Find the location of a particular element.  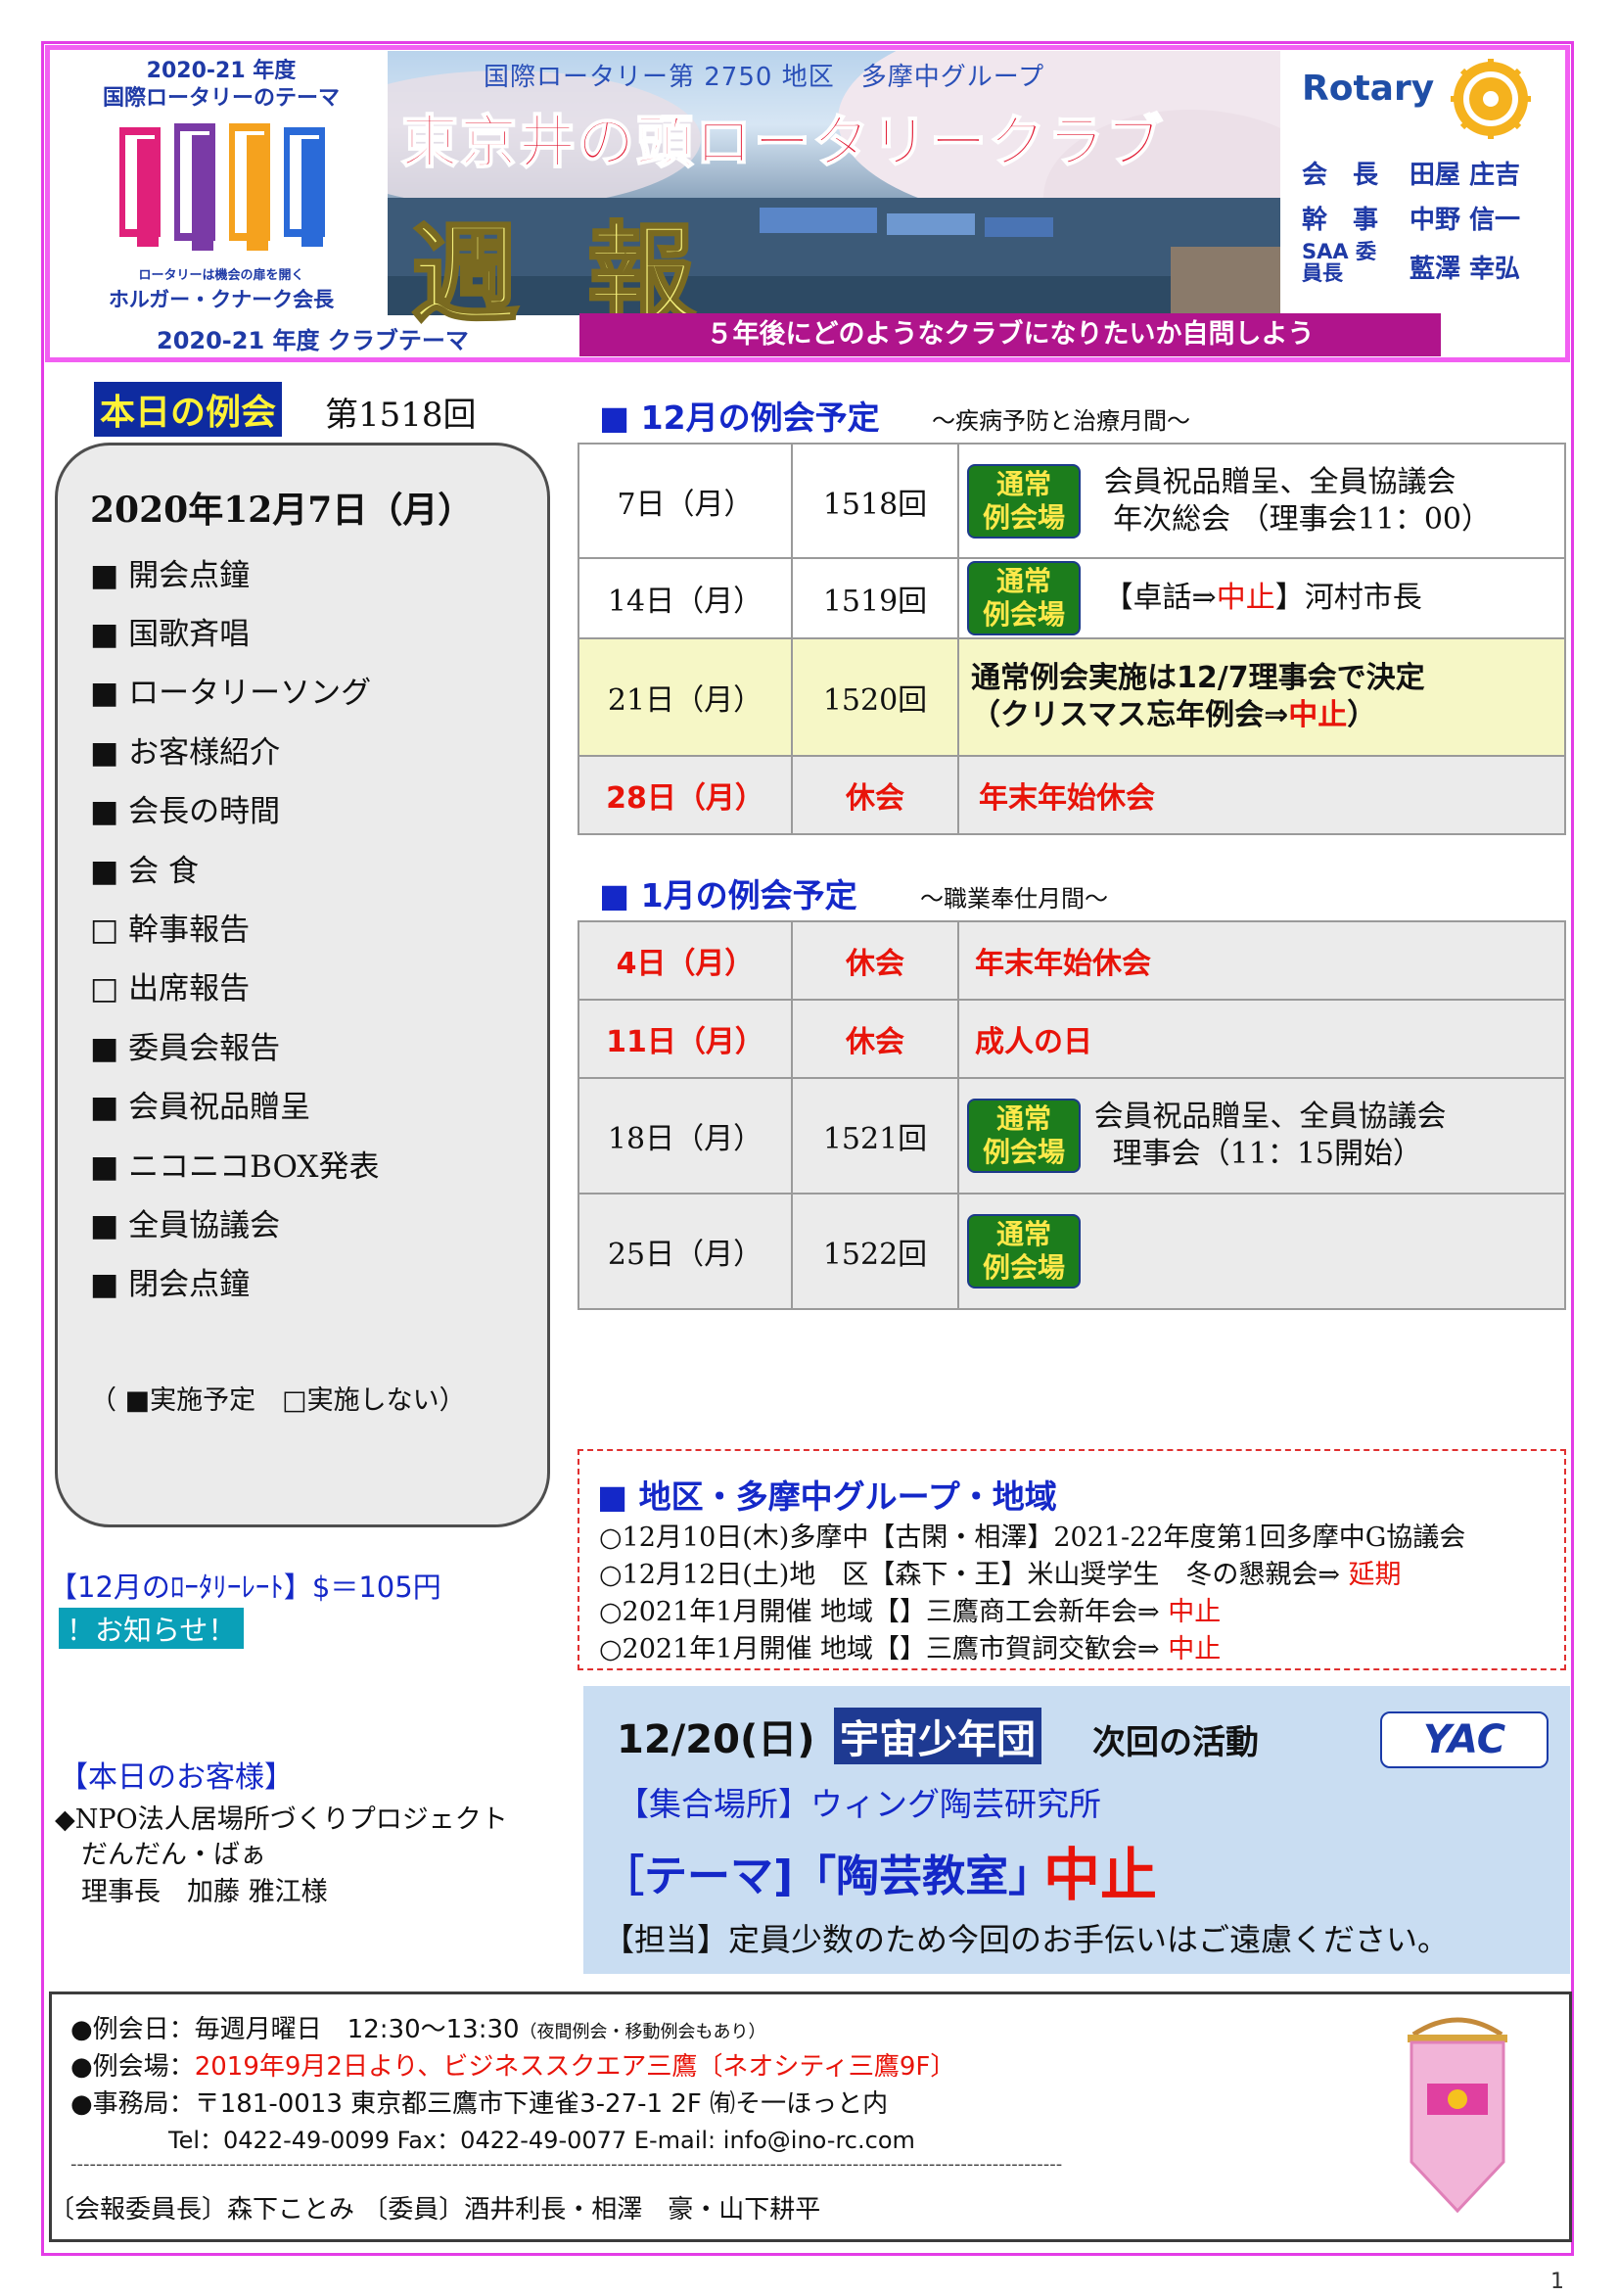

row-date: 7日（月） is located at coordinates (685, 501).